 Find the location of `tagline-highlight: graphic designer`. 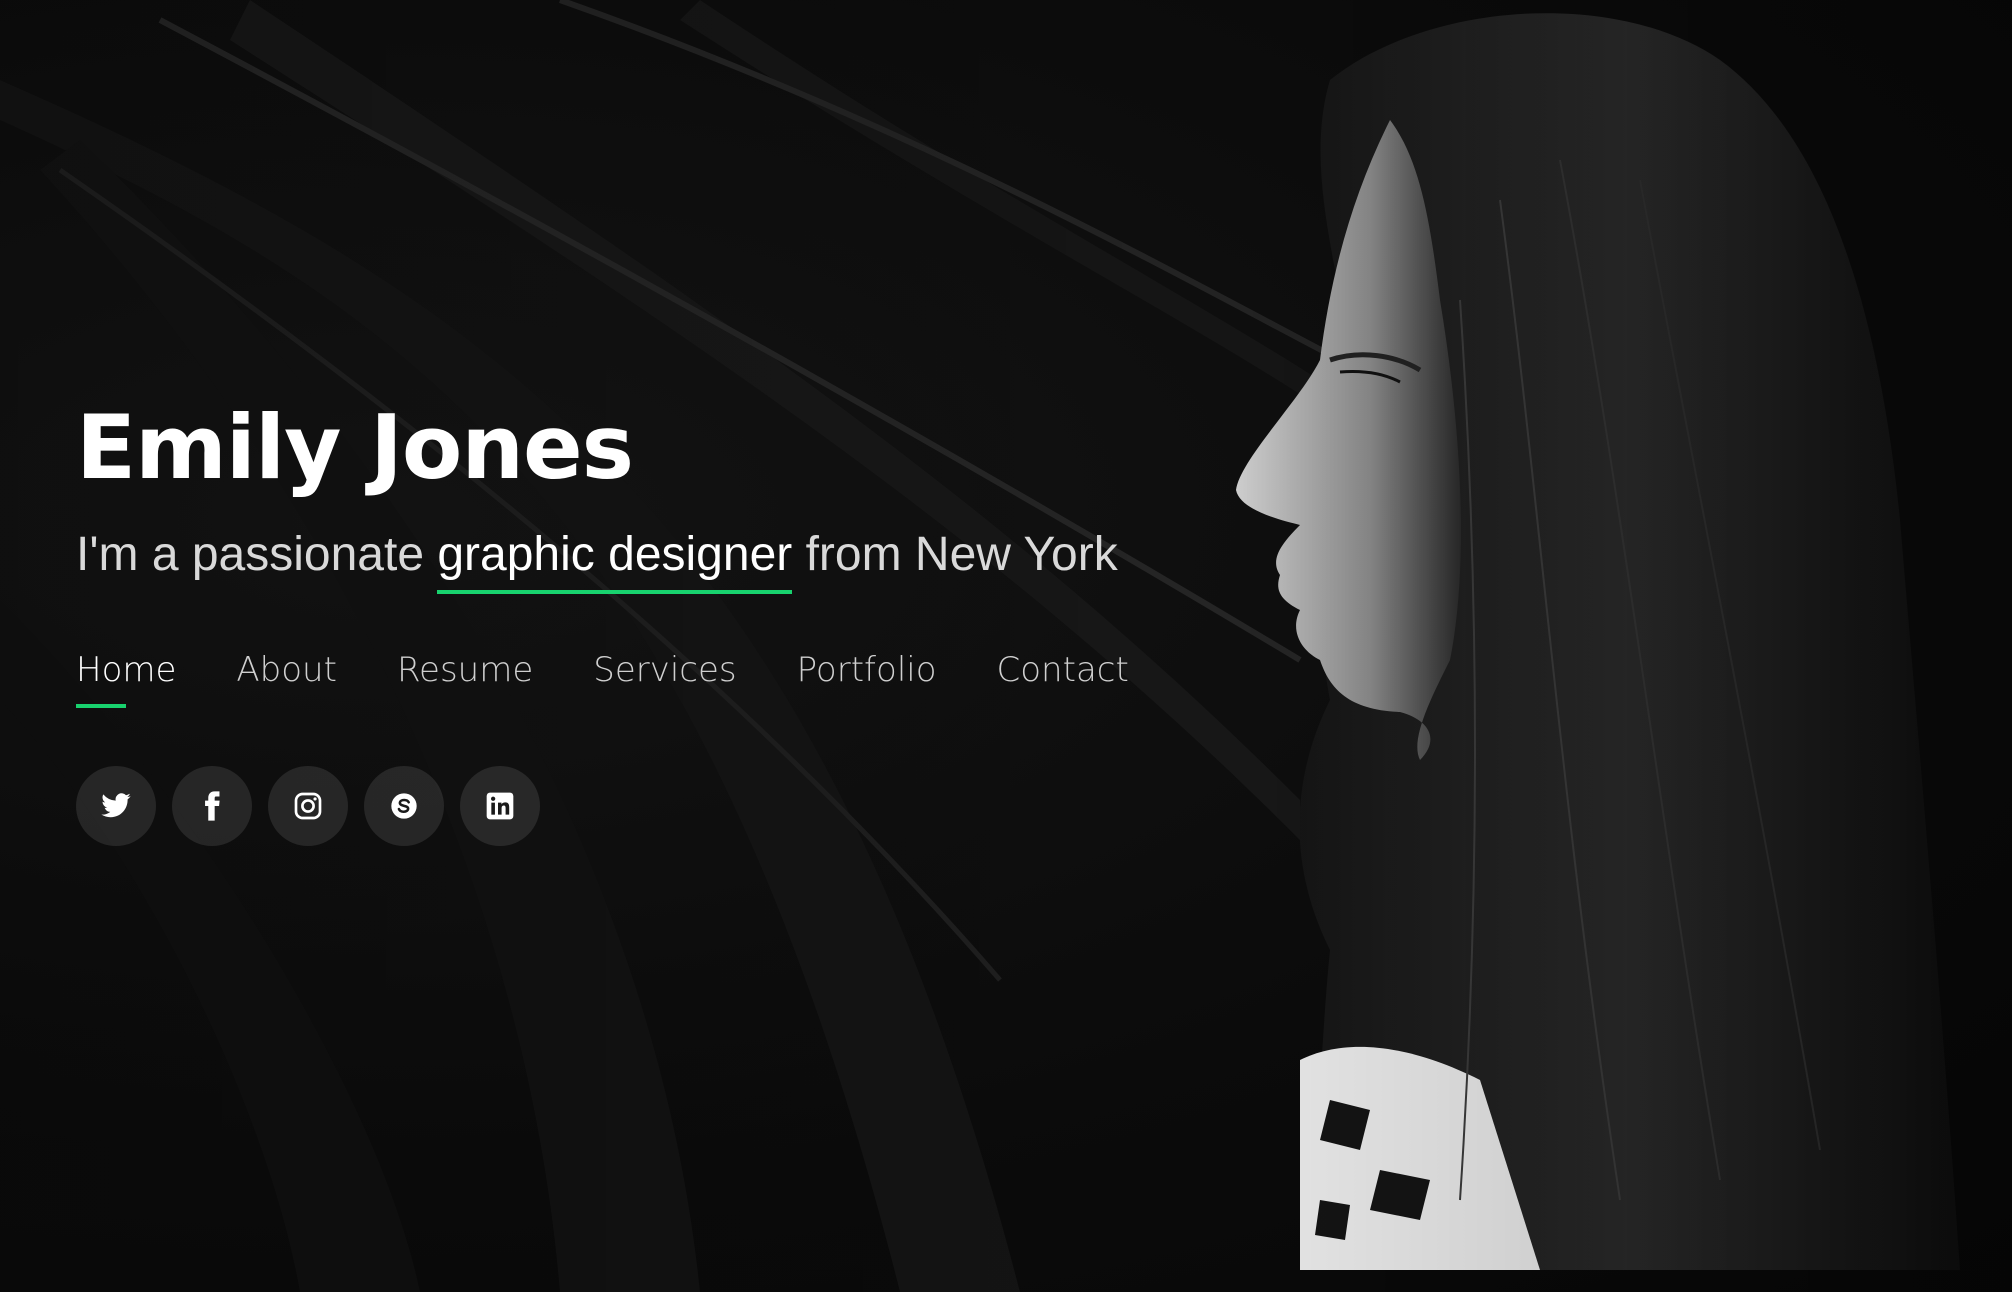

tagline-highlight: graphic designer is located at coordinates (615, 560).